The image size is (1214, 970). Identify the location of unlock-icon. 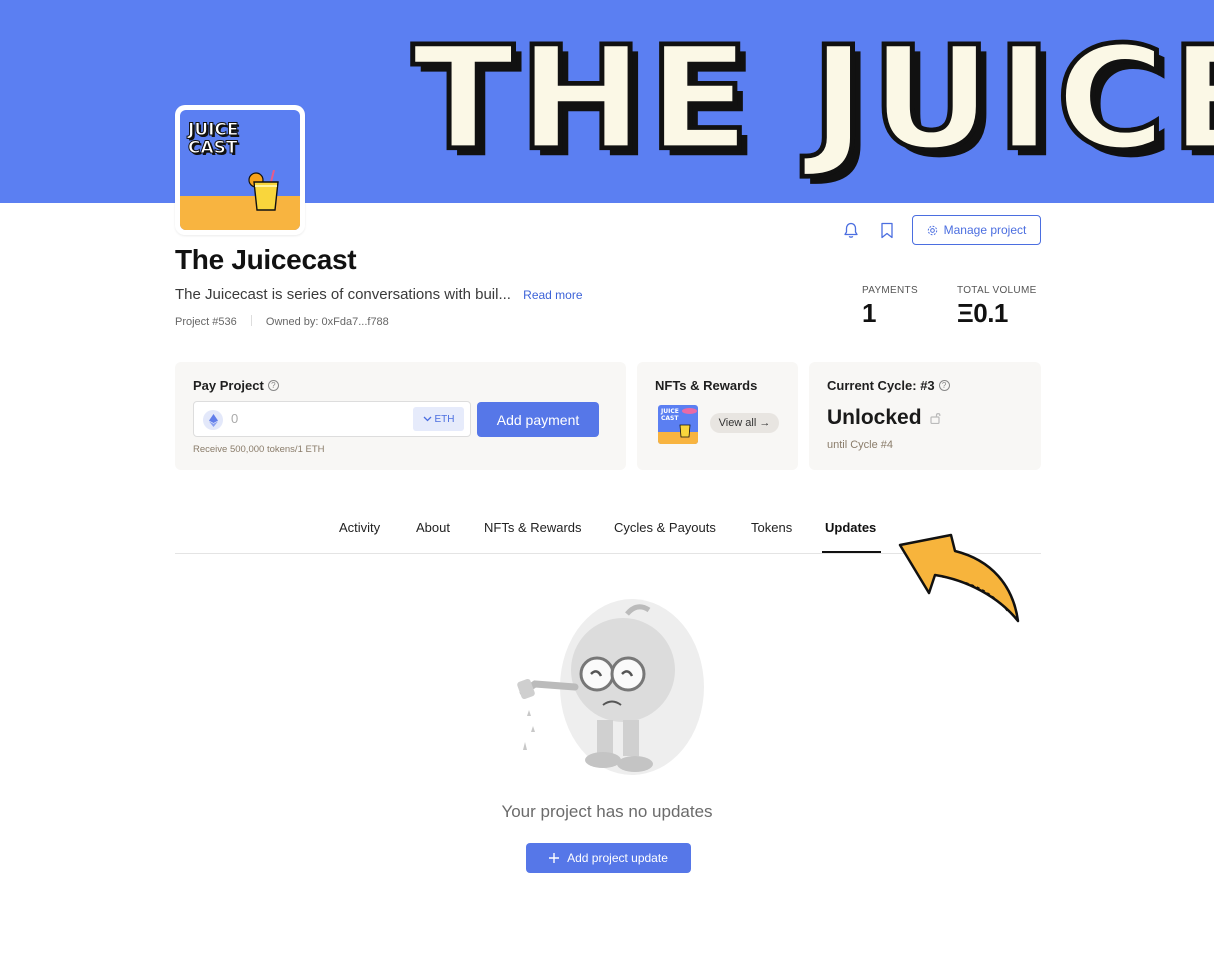
(934, 418).